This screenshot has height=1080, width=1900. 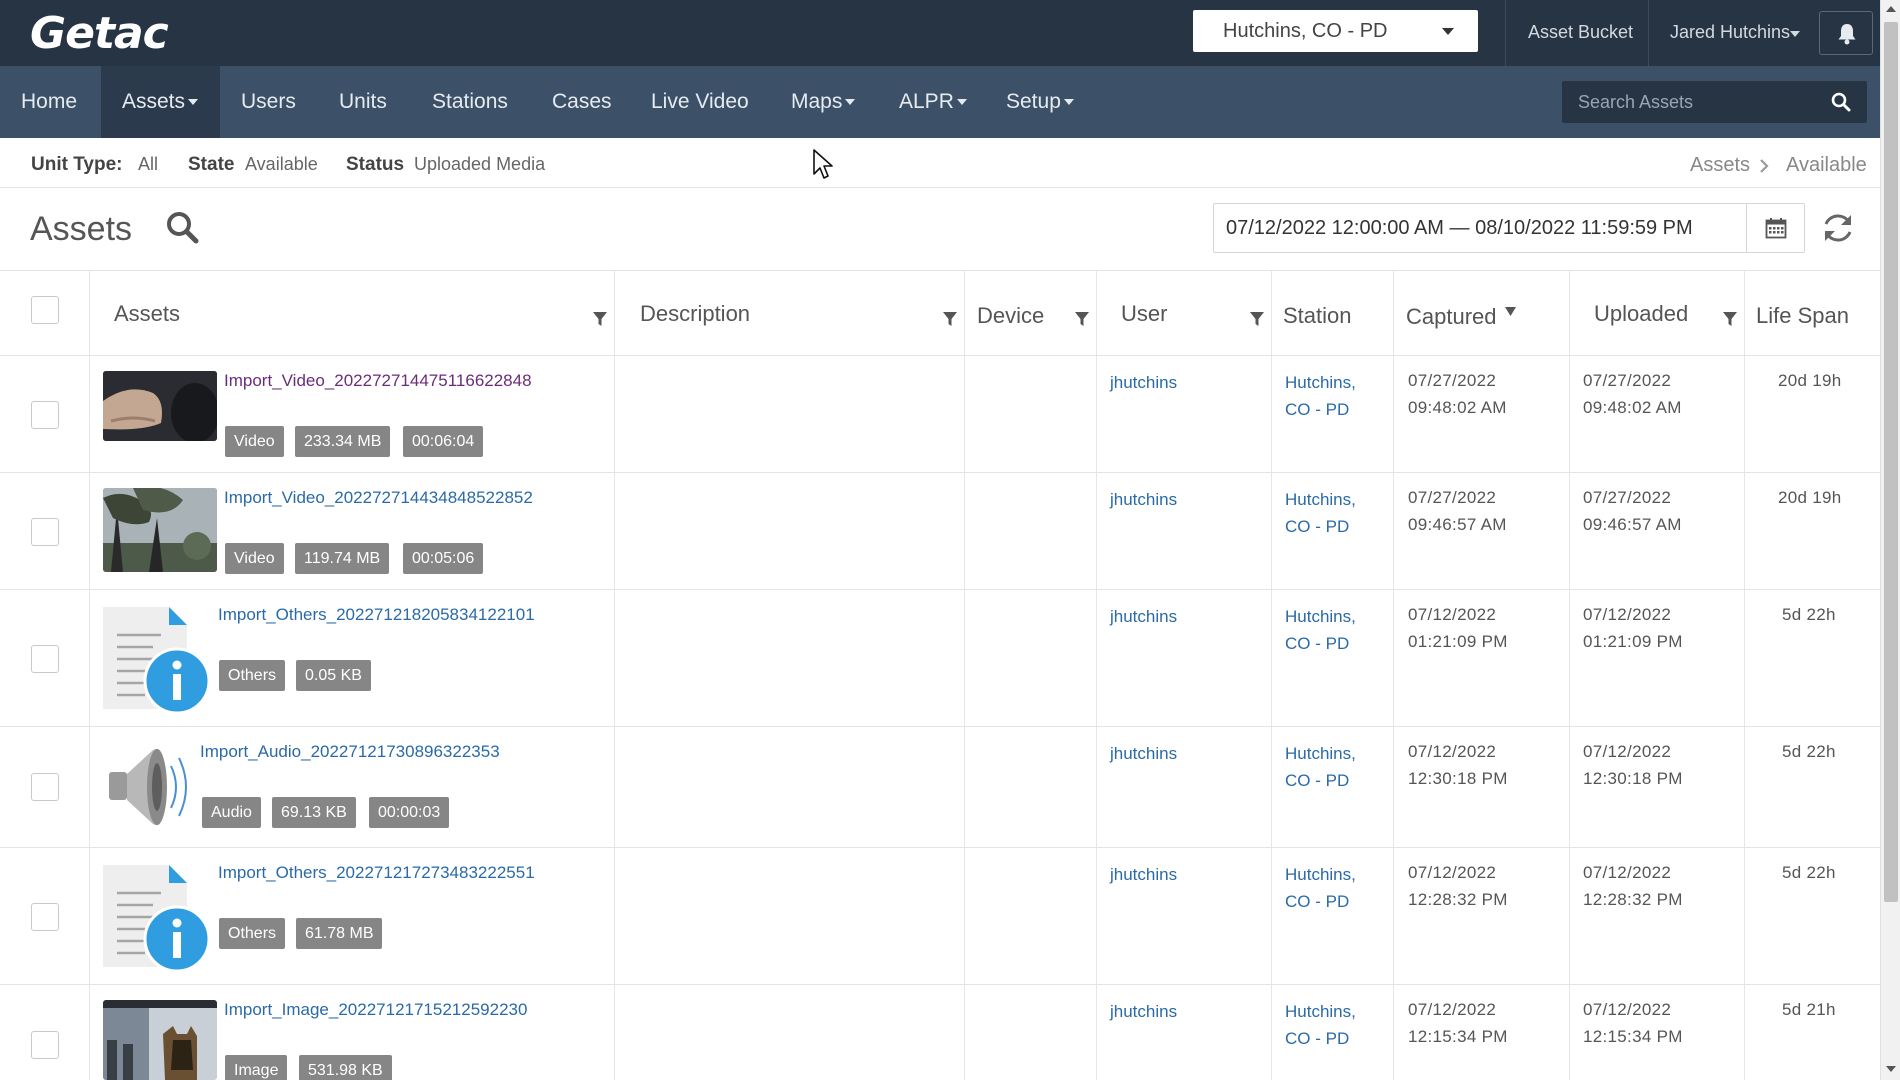 What do you see at coordinates (1010, 316) in the screenshot?
I see `column-header-device: Device` at bounding box center [1010, 316].